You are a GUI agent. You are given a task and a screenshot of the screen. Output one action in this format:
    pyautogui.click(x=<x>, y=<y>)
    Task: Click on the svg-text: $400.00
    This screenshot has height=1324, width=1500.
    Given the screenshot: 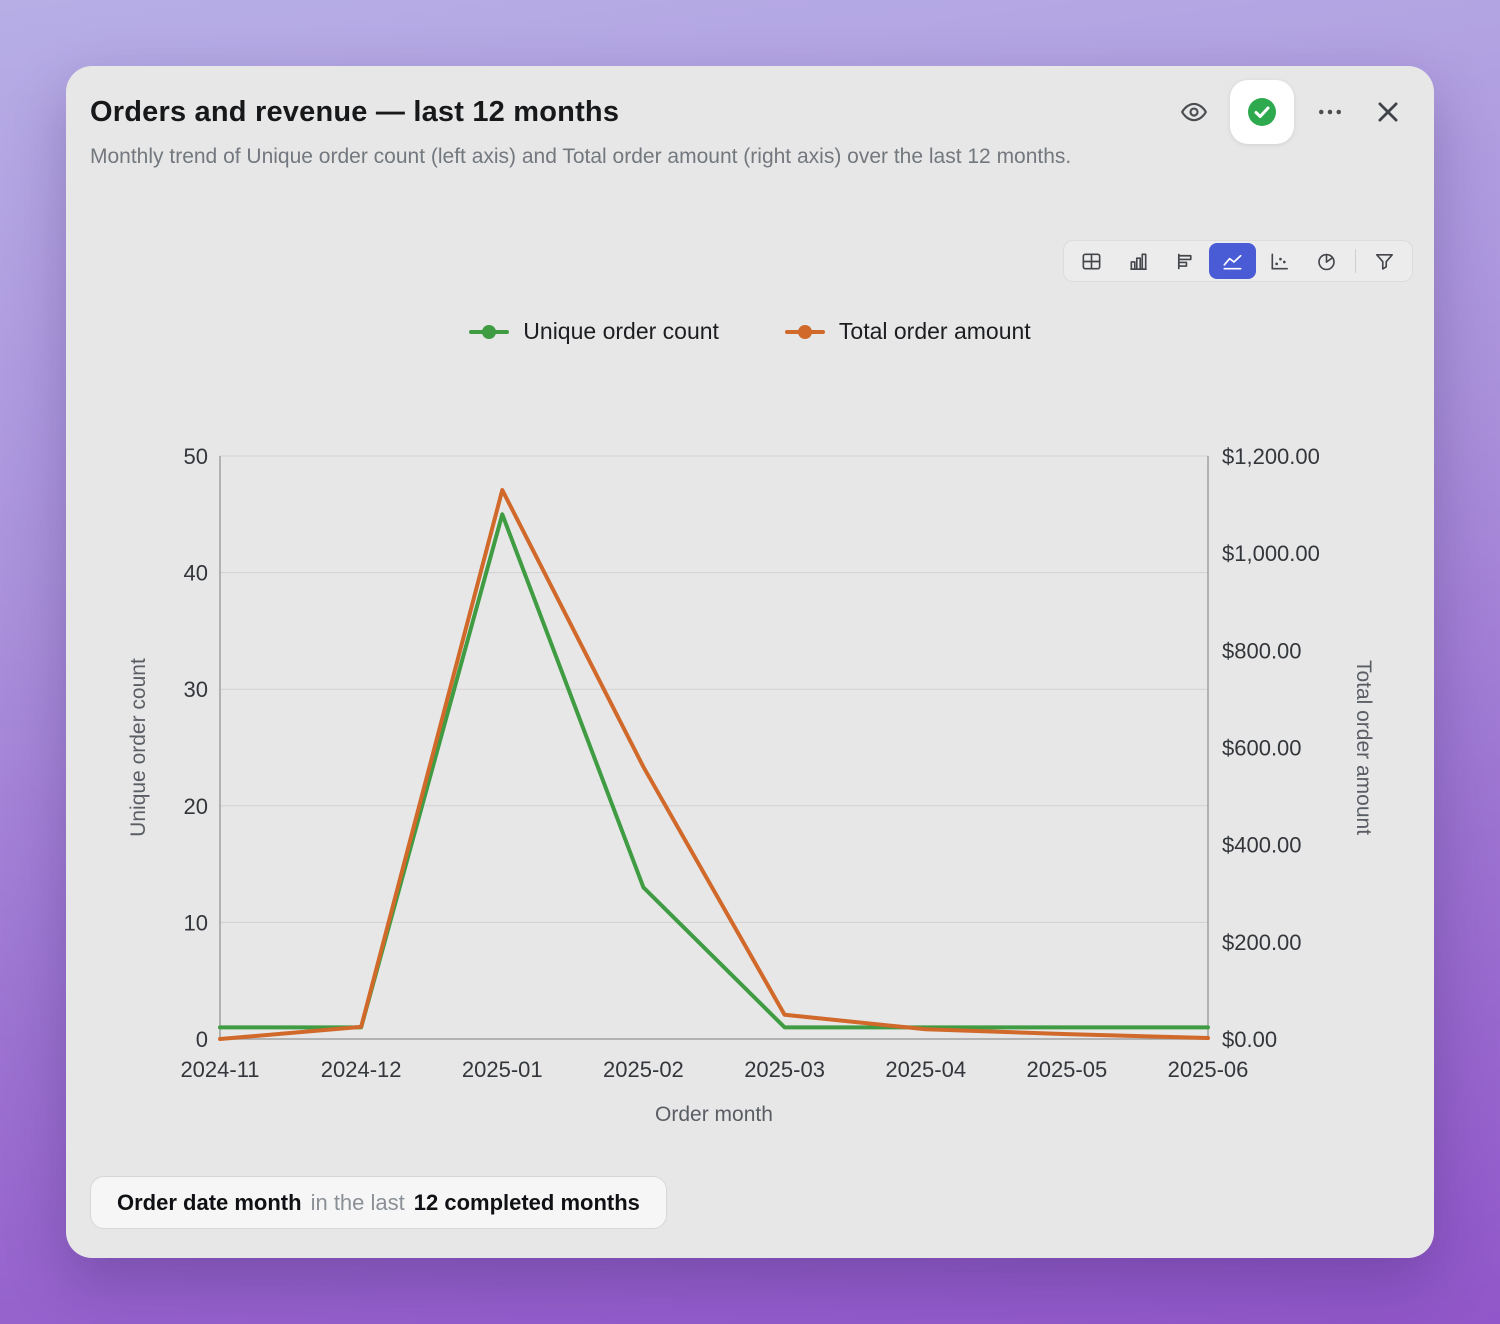 What is the action you would take?
    pyautogui.click(x=1262, y=845)
    